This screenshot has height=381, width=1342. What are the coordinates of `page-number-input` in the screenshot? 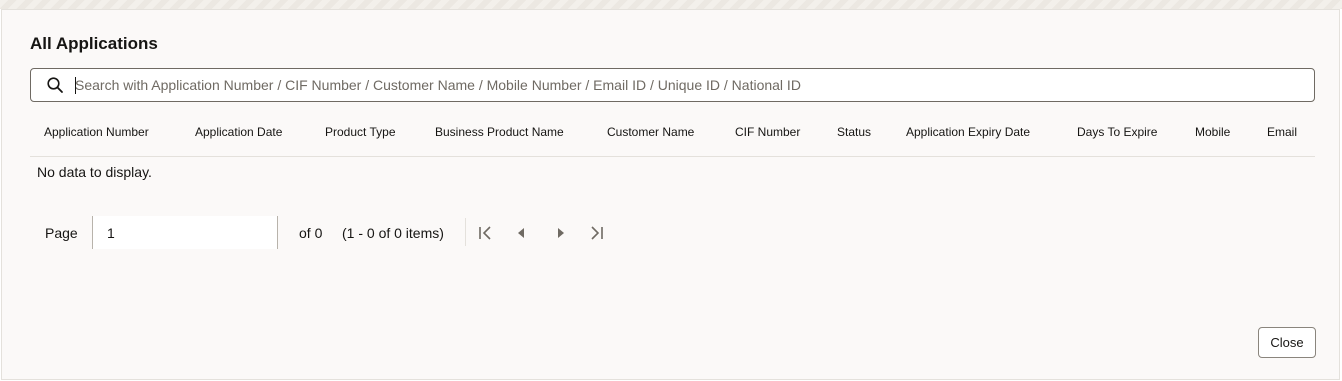 It's located at (185, 232).